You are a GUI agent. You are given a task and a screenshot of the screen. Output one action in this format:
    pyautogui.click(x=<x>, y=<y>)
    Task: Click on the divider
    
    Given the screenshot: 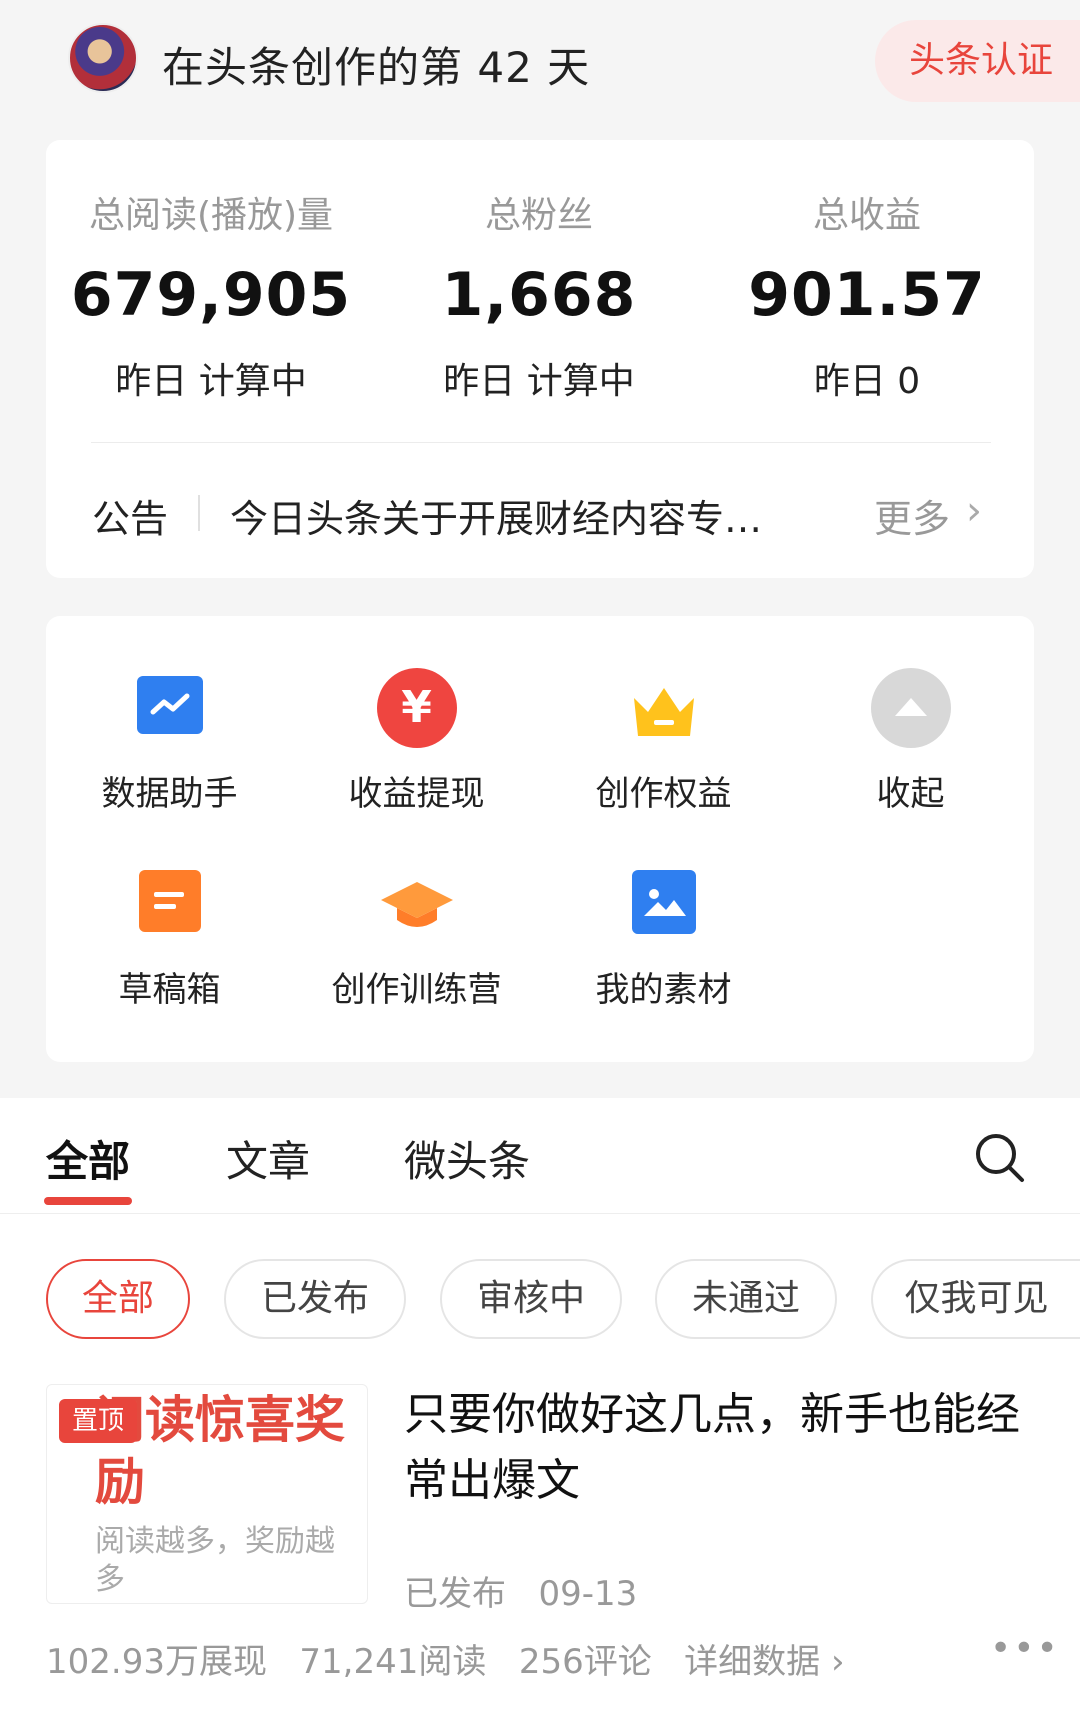 What is the action you would take?
    pyautogui.click(x=541, y=442)
    